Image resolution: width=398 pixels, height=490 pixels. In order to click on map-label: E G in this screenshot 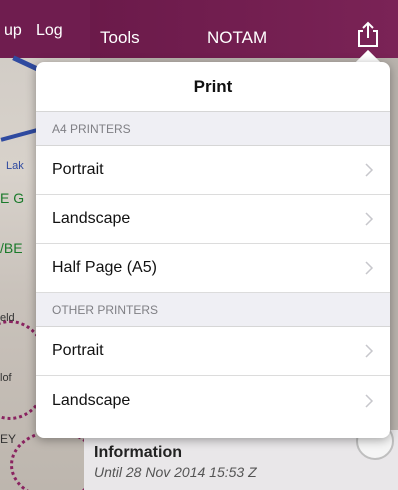, I will do `click(12, 198)`.